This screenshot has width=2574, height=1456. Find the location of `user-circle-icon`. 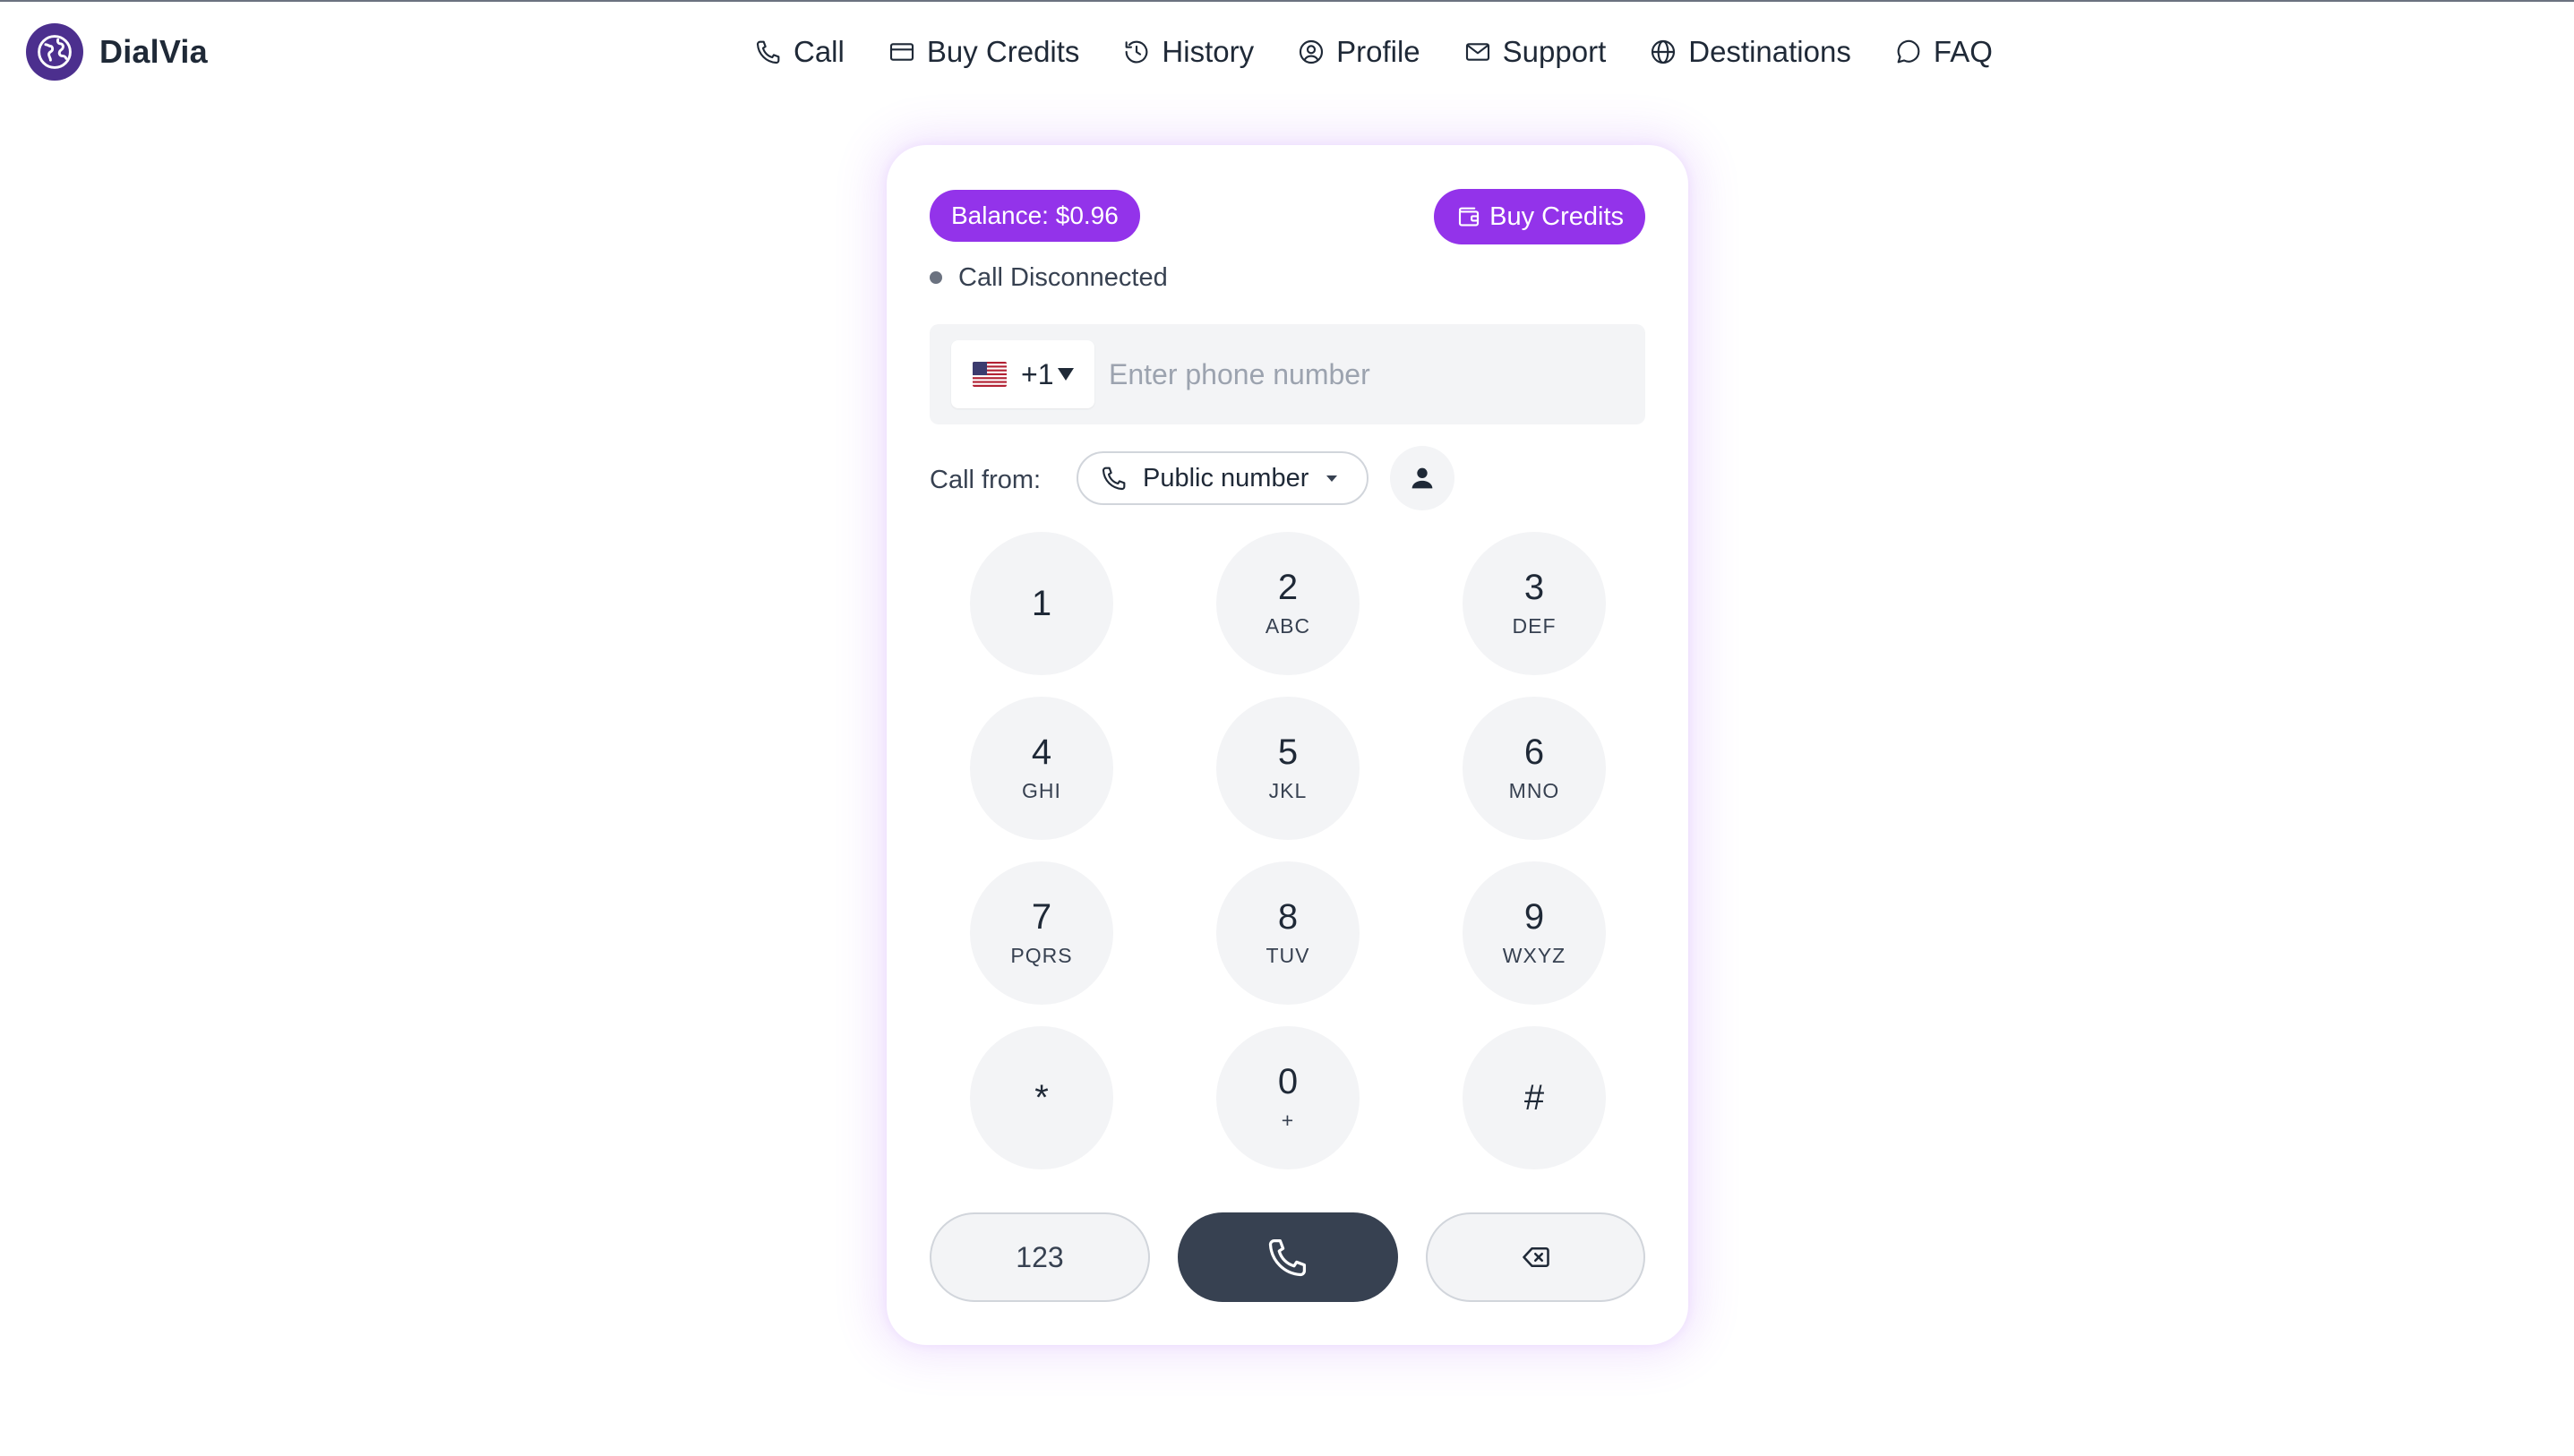

user-circle-icon is located at coordinates (1312, 51).